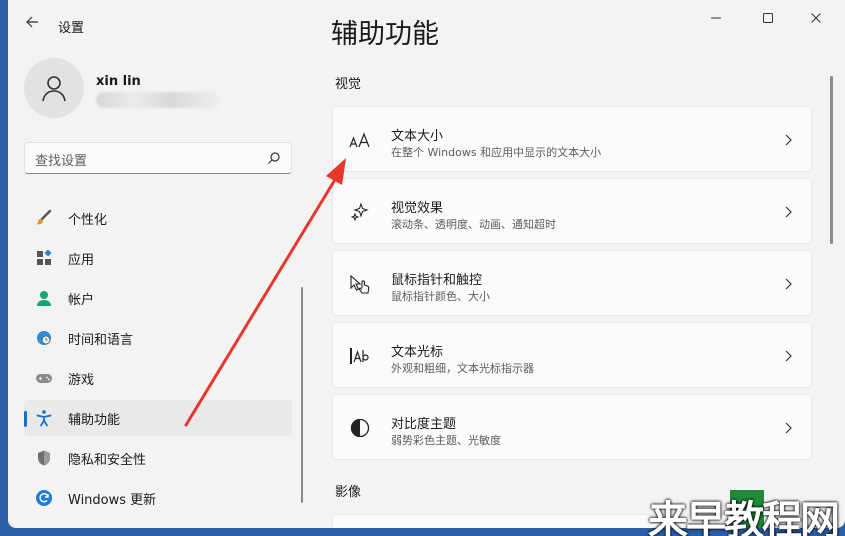  What do you see at coordinates (417, 208) in the screenshot?
I see `card-title: 视觉效果` at bounding box center [417, 208].